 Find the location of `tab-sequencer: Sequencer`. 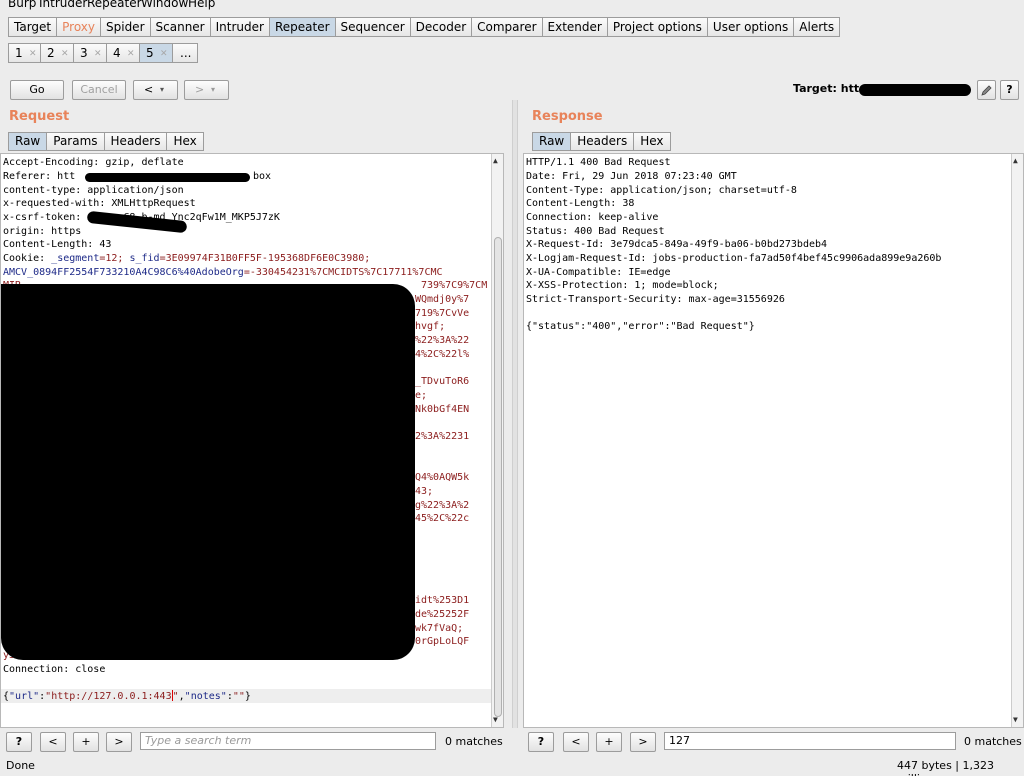

tab-sequencer: Sequencer is located at coordinates (373, 27).